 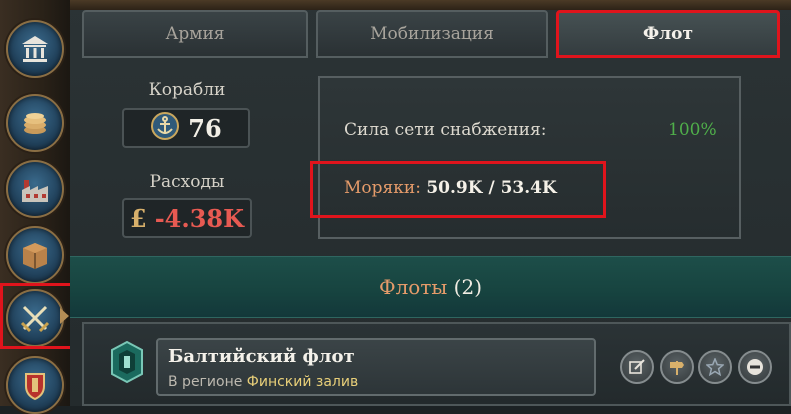 What do you see at coordinates (430, 5) in the screenshot?
I see `panel-top-border` at bounding box center [430, 5].